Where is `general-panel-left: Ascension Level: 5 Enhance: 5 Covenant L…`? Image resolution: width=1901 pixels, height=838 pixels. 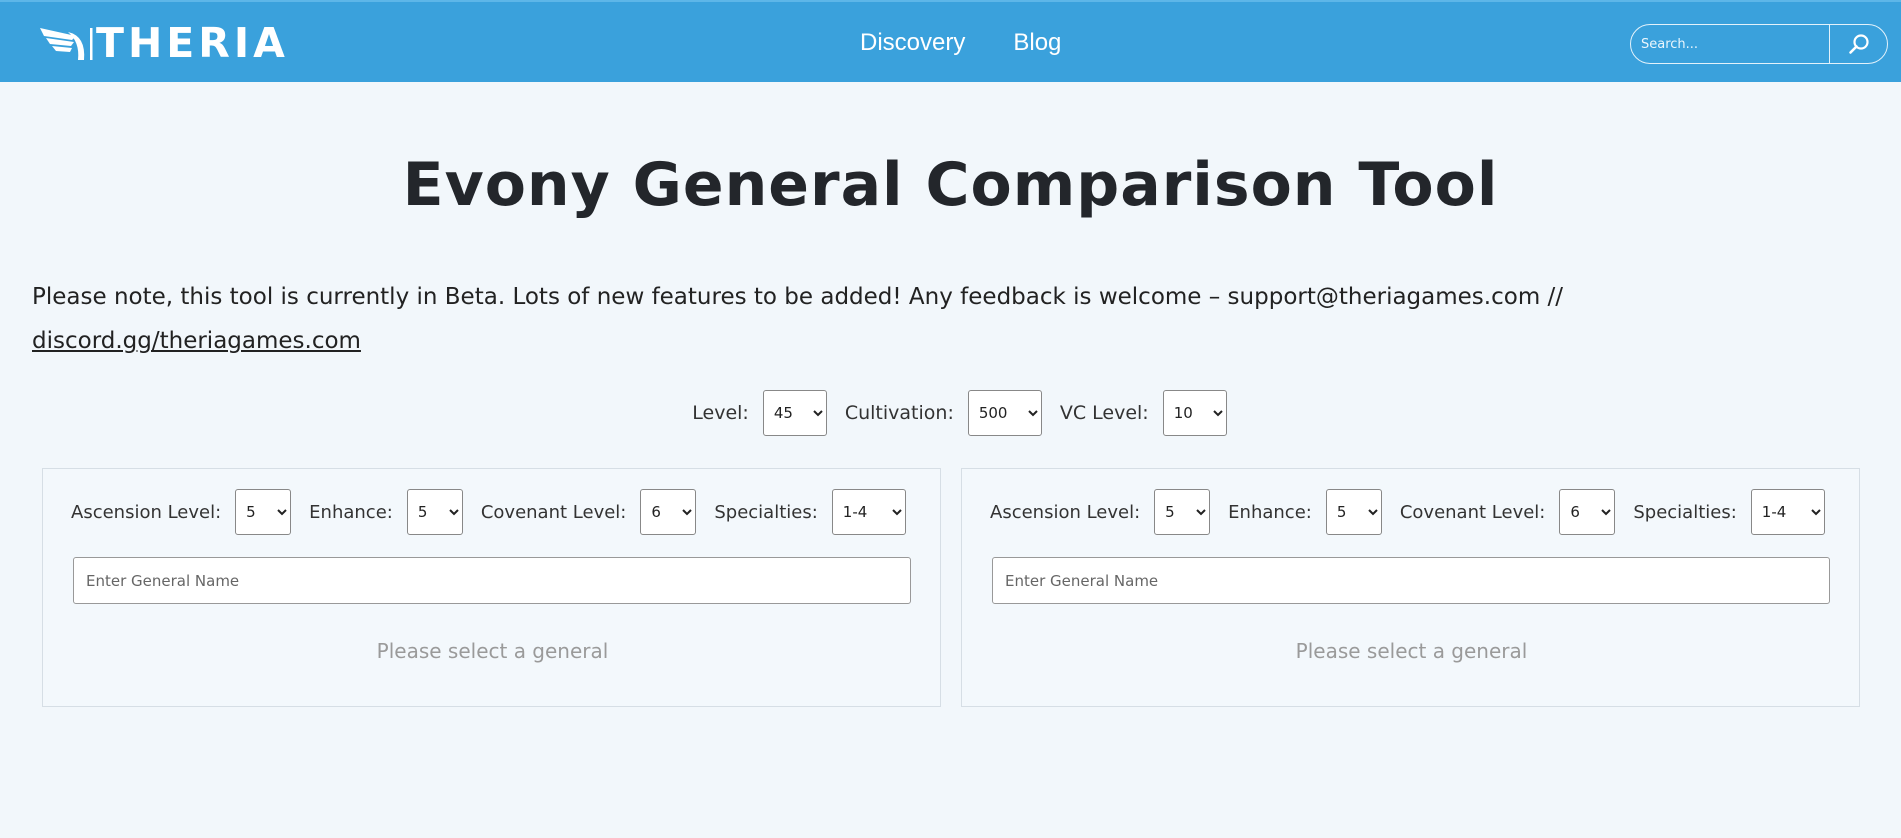 general-panel-left: Ascension Level: 5 Enhance: 5 Covenant L… is located at coordinates (491, 587).